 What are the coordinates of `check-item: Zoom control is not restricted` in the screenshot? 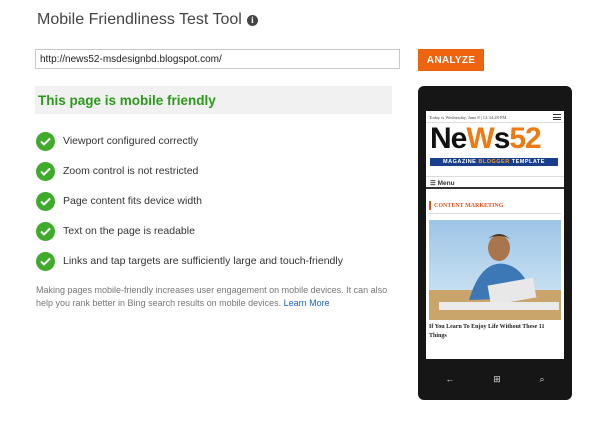 It's located at (189, 171).